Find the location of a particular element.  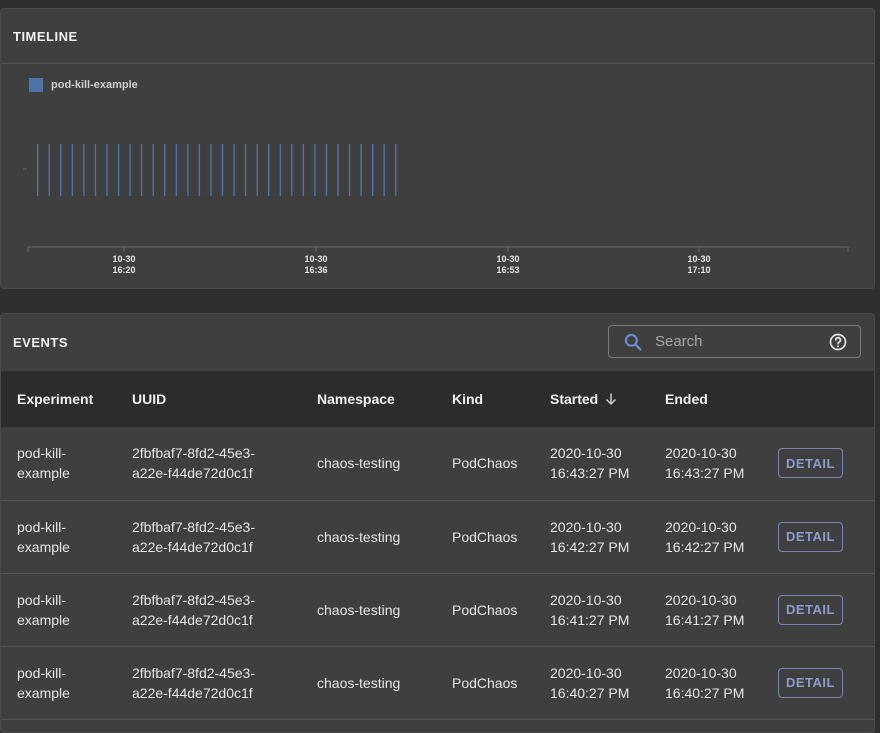

column-header-started: Started is located at coordinates (607, 399).